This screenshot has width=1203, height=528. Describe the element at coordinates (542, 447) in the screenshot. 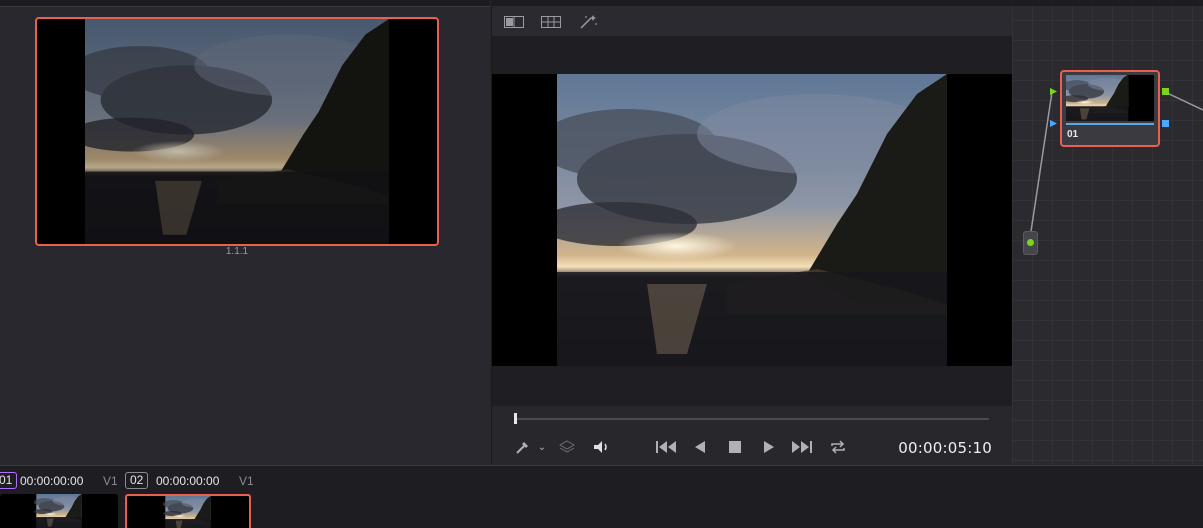

I see `chevron-down-icon: ⌄` at that location.